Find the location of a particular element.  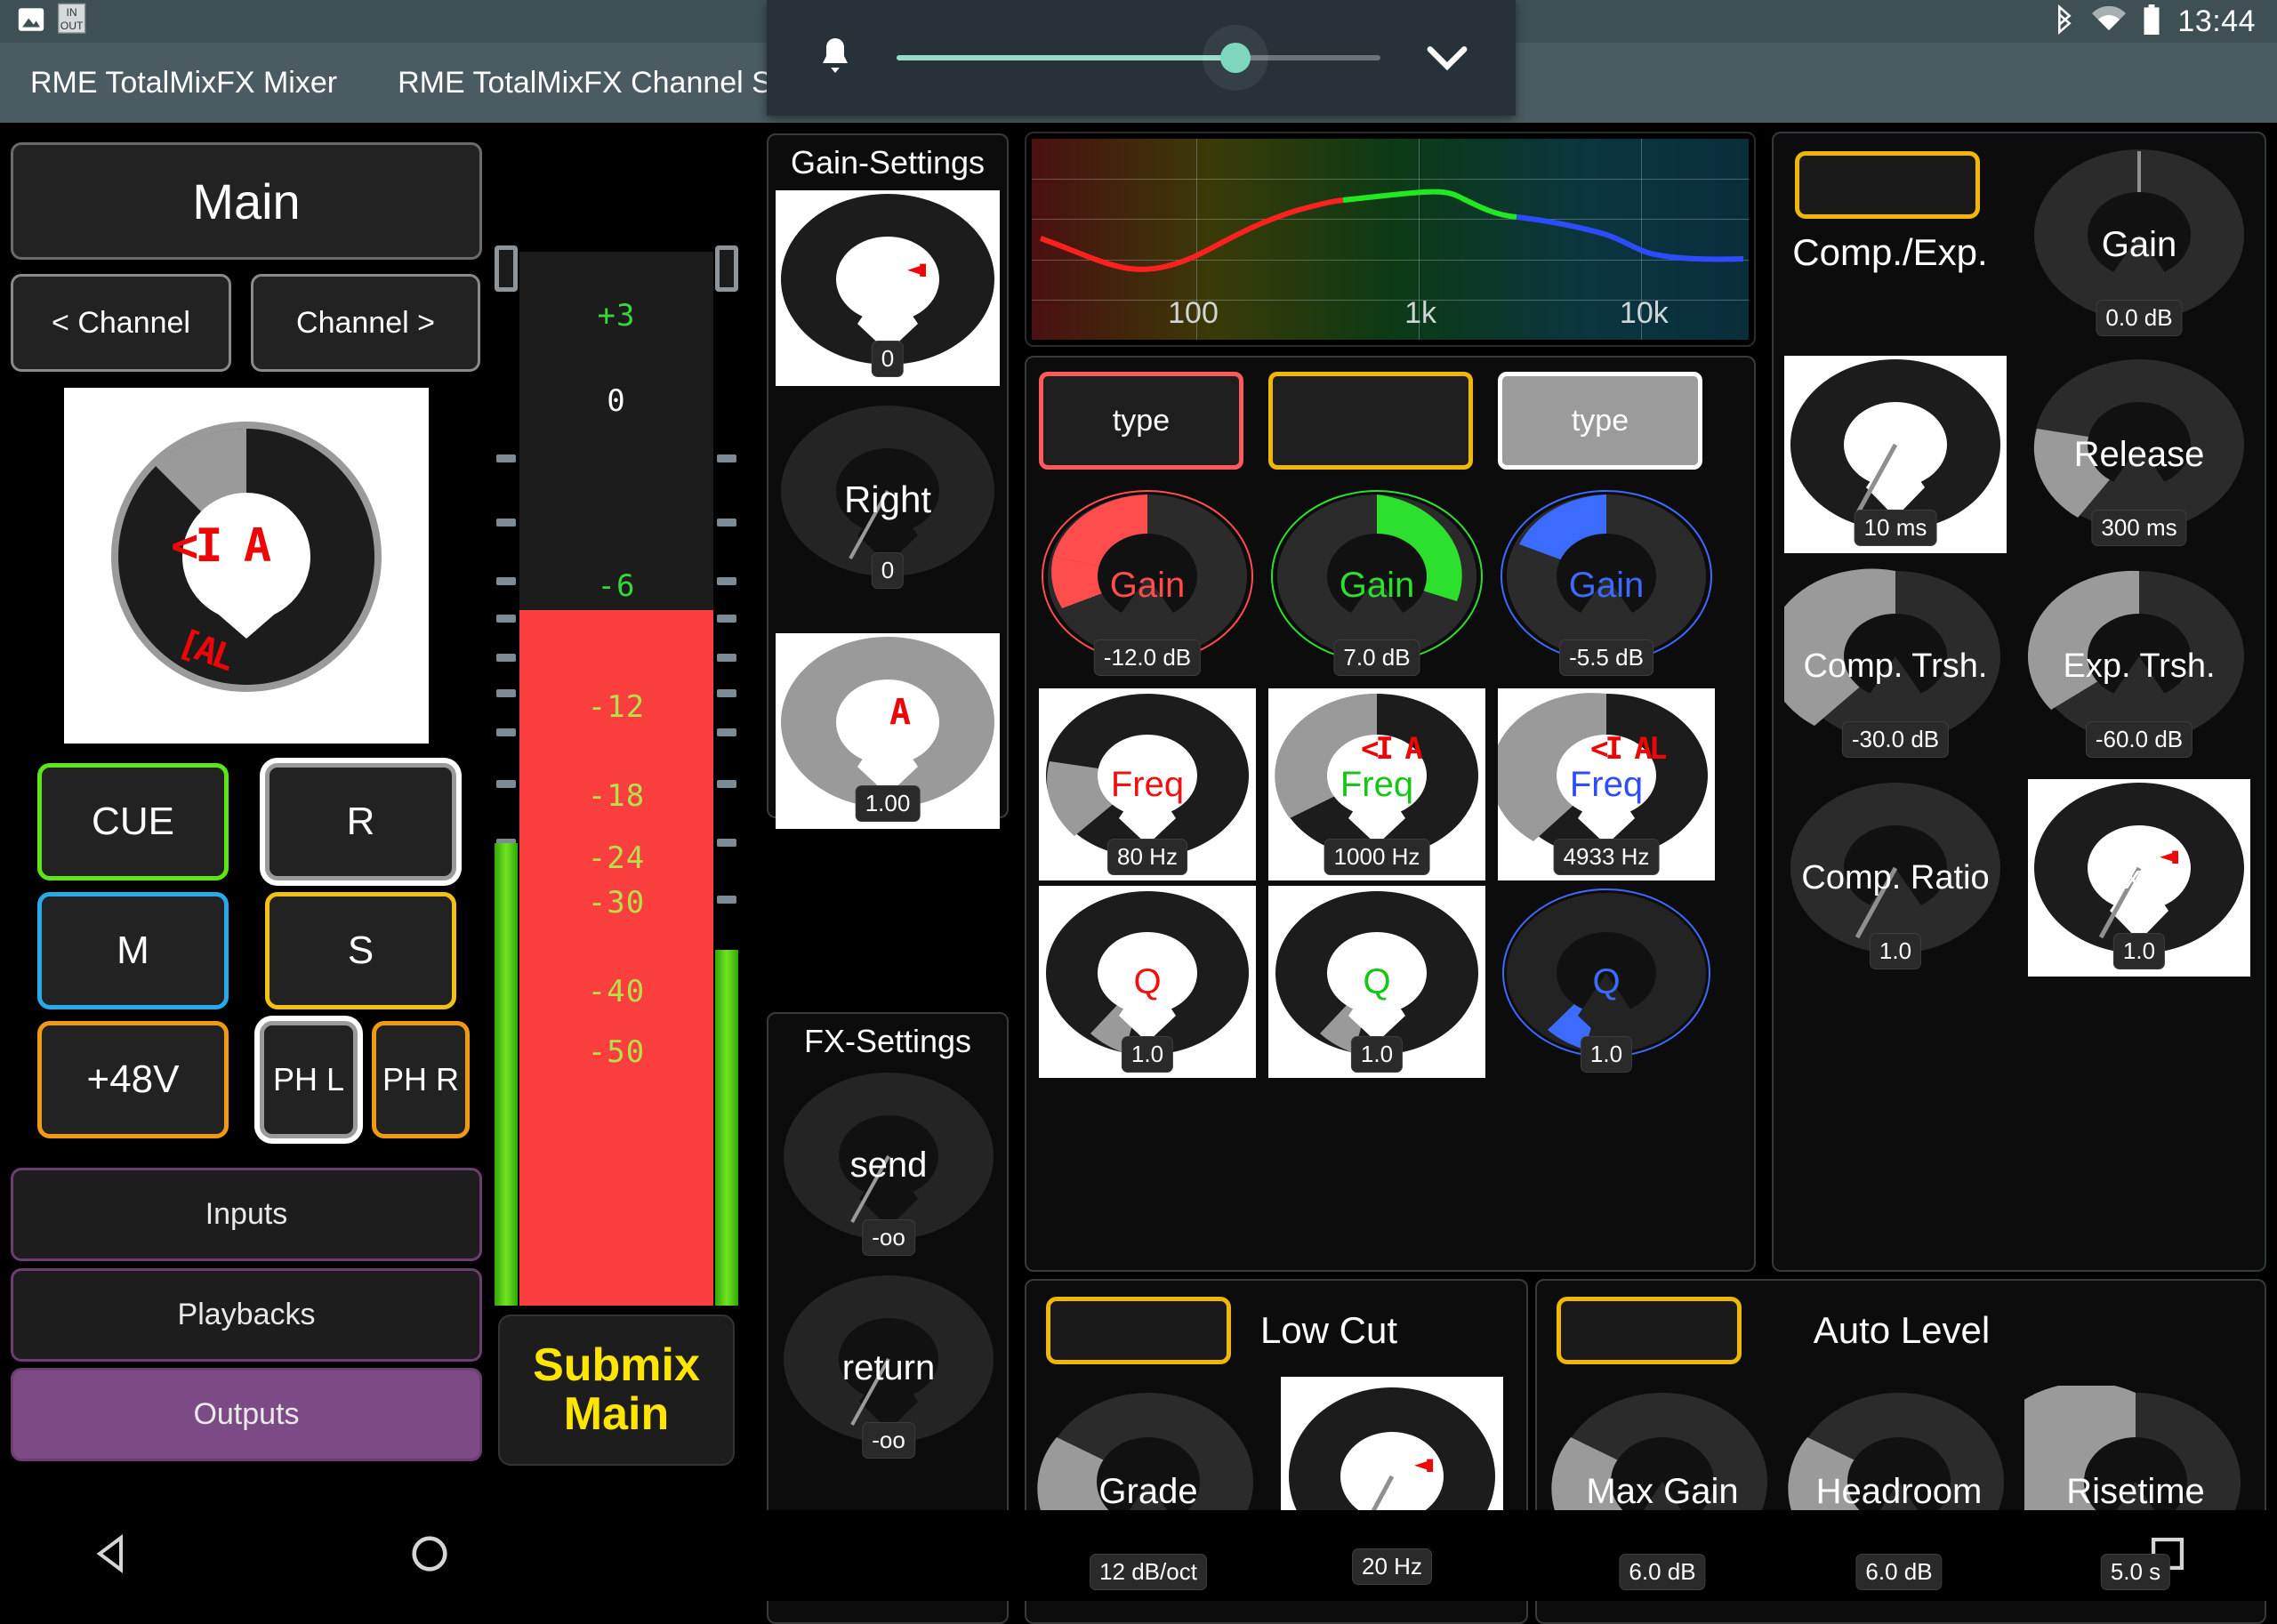

image-icon is located at coordinates (31, 21).